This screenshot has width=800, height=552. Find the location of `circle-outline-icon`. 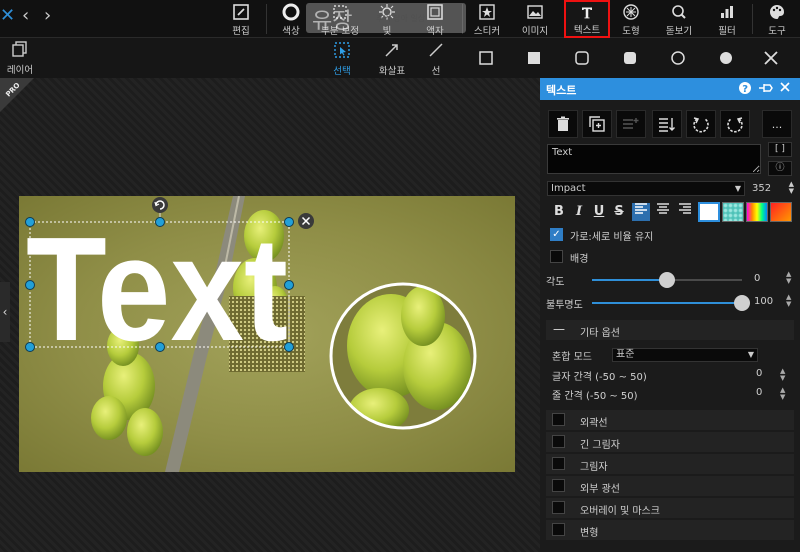

circle-outline-icon is located at coordinates (678, 58).